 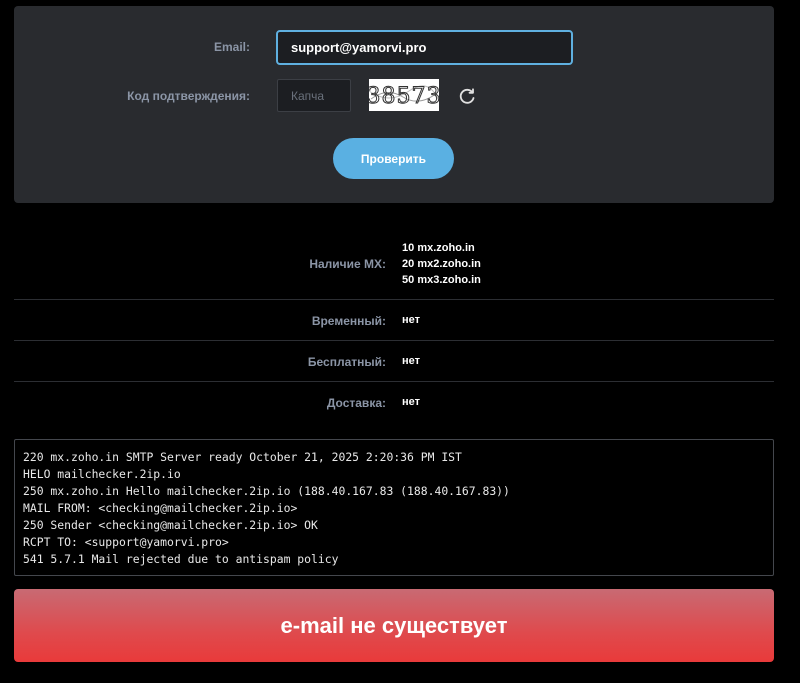 What do you see at coordinates (188, 96) in the screenshot?
I see `captcha-label: Код подтверждения:` at bounding box center [188, 96].